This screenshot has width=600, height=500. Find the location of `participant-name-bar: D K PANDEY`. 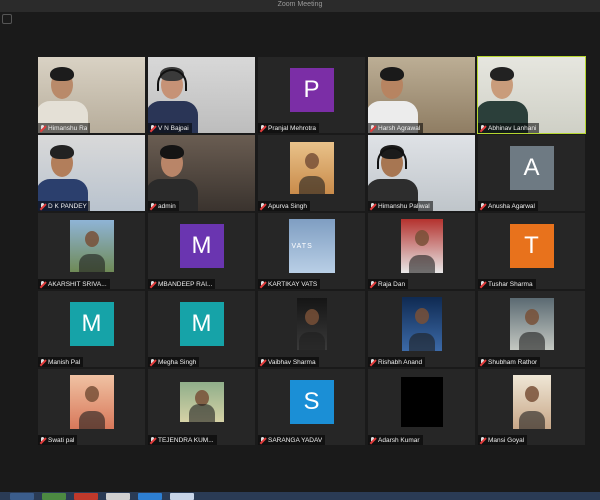

participant-name-bar: D K PANDEY is located at coordinates (64, 206).